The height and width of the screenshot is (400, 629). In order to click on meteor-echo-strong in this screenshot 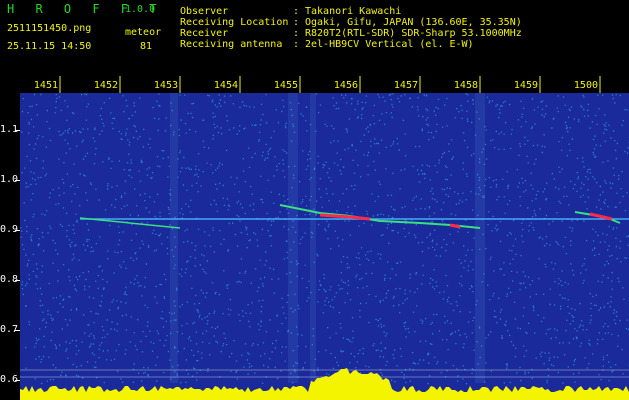, I will do `click(455, 226)`.